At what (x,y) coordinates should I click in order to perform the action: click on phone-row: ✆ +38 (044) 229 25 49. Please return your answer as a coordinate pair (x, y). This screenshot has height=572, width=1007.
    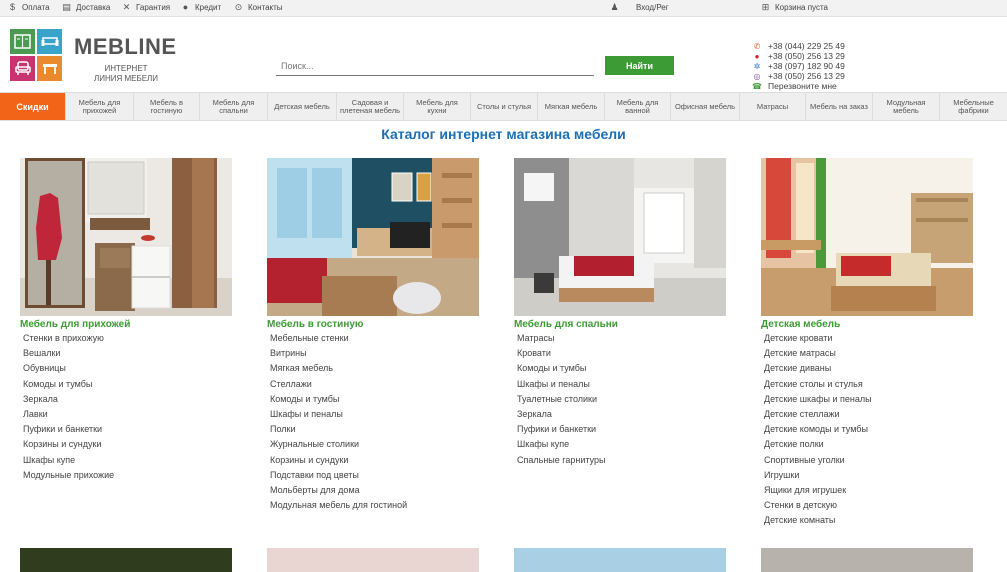
    Looking at the image, I should click on (798, 46).